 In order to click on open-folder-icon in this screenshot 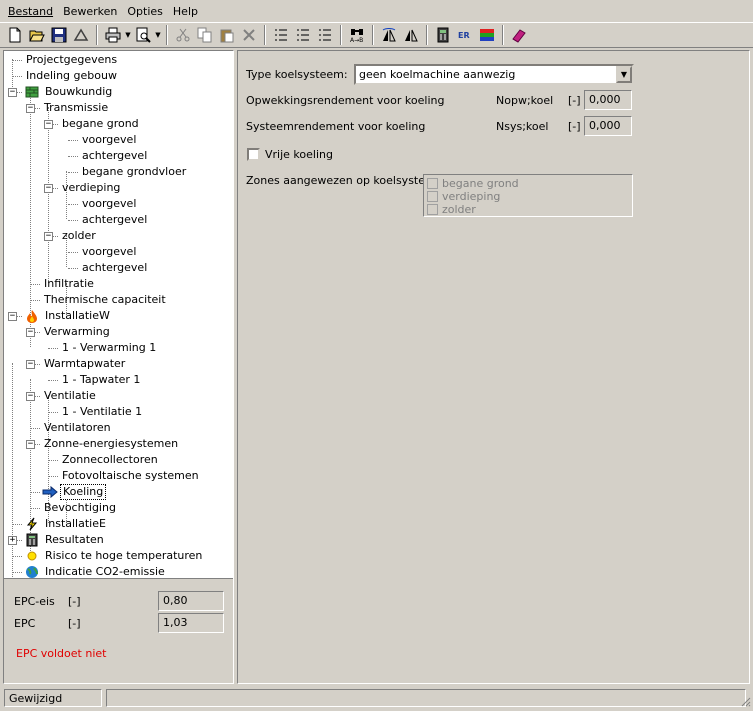, I will do `click(37, 35)`.